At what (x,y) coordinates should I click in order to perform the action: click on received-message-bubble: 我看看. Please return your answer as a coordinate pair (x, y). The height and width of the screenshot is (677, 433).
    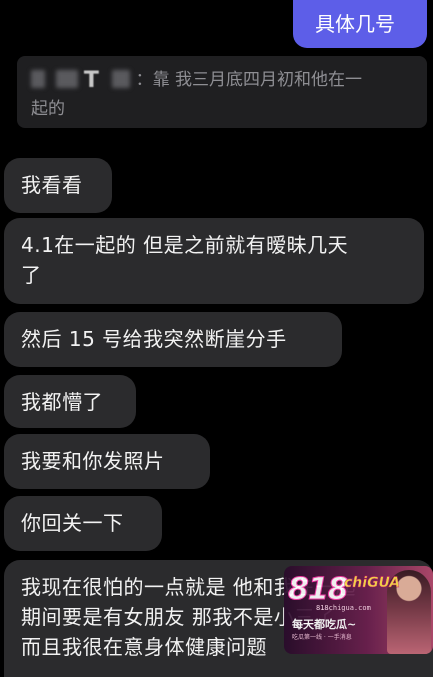
    Looking at the image, I should click on (58, 185).